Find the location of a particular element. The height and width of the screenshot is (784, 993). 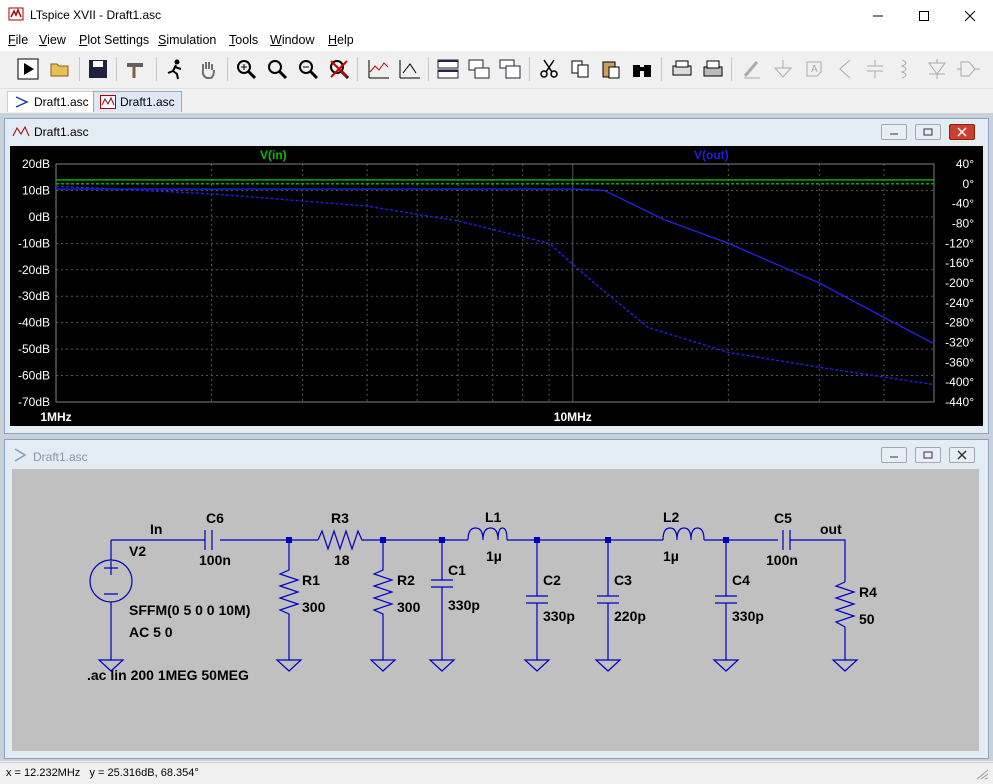

run-probe-button is located at coordinates (175, 69).